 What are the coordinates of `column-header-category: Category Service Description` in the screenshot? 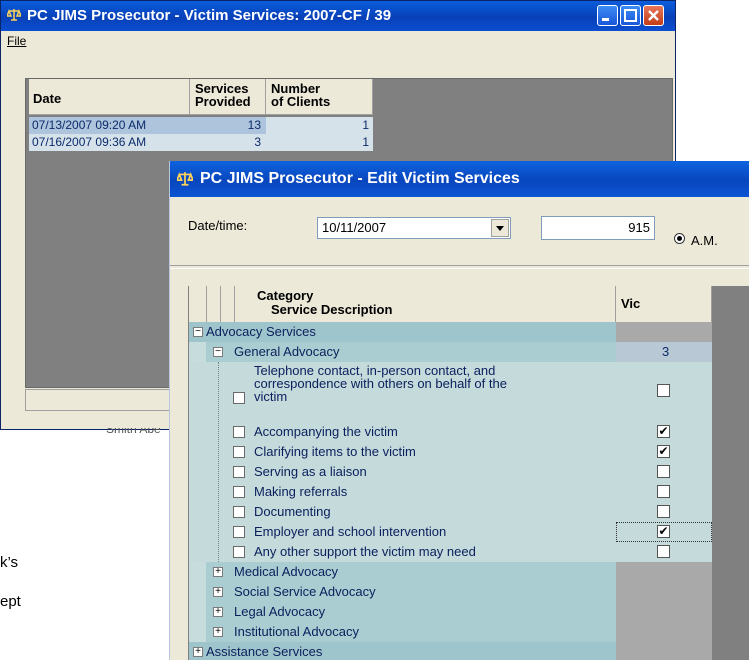 It's located at (425, 304).